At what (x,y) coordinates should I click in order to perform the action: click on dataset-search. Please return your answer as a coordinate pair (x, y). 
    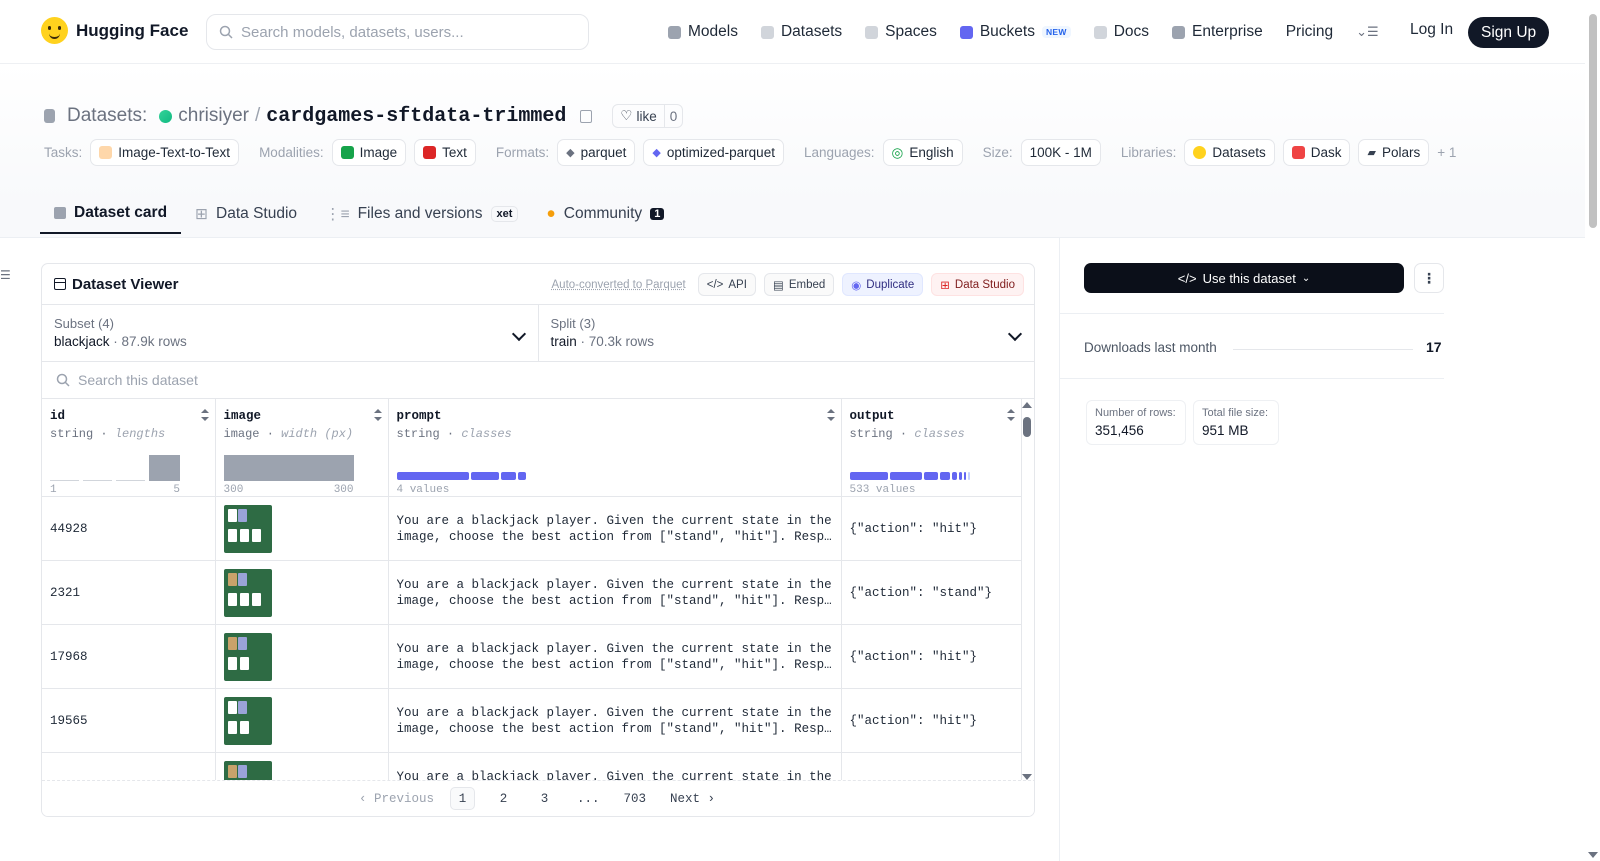
    Looking at the image, I should click on (538, 380).